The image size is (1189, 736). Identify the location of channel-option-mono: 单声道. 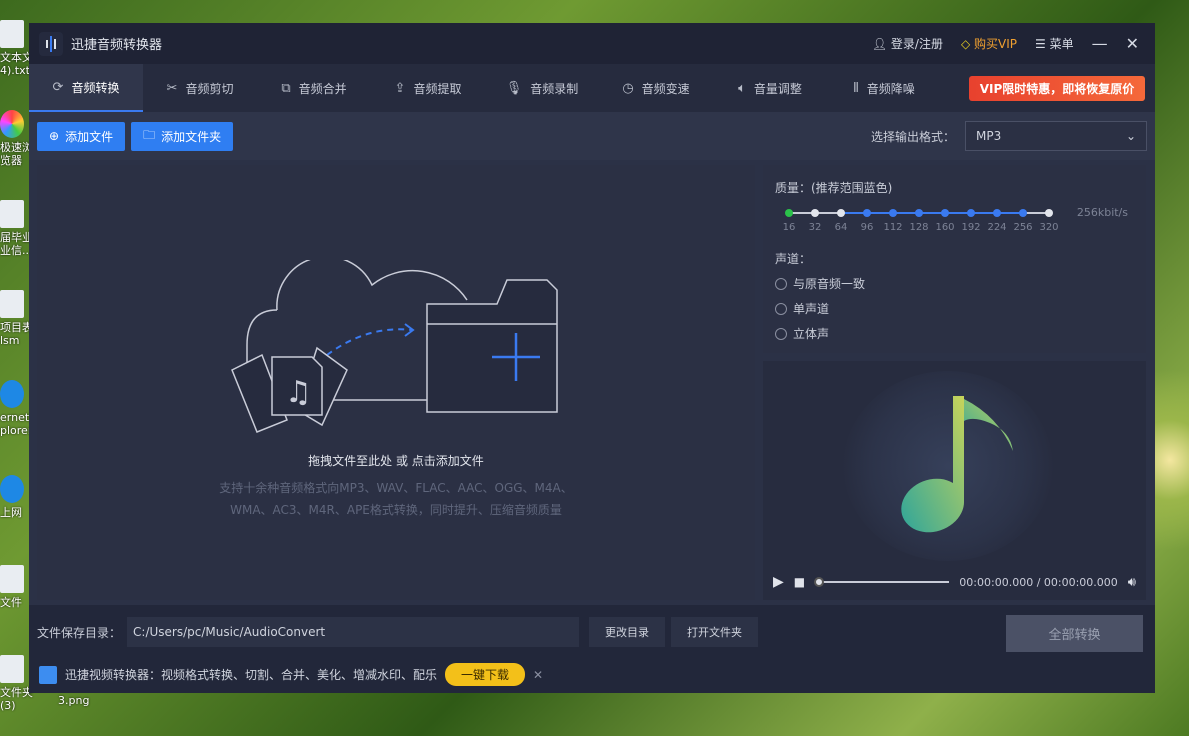
(954, 308).